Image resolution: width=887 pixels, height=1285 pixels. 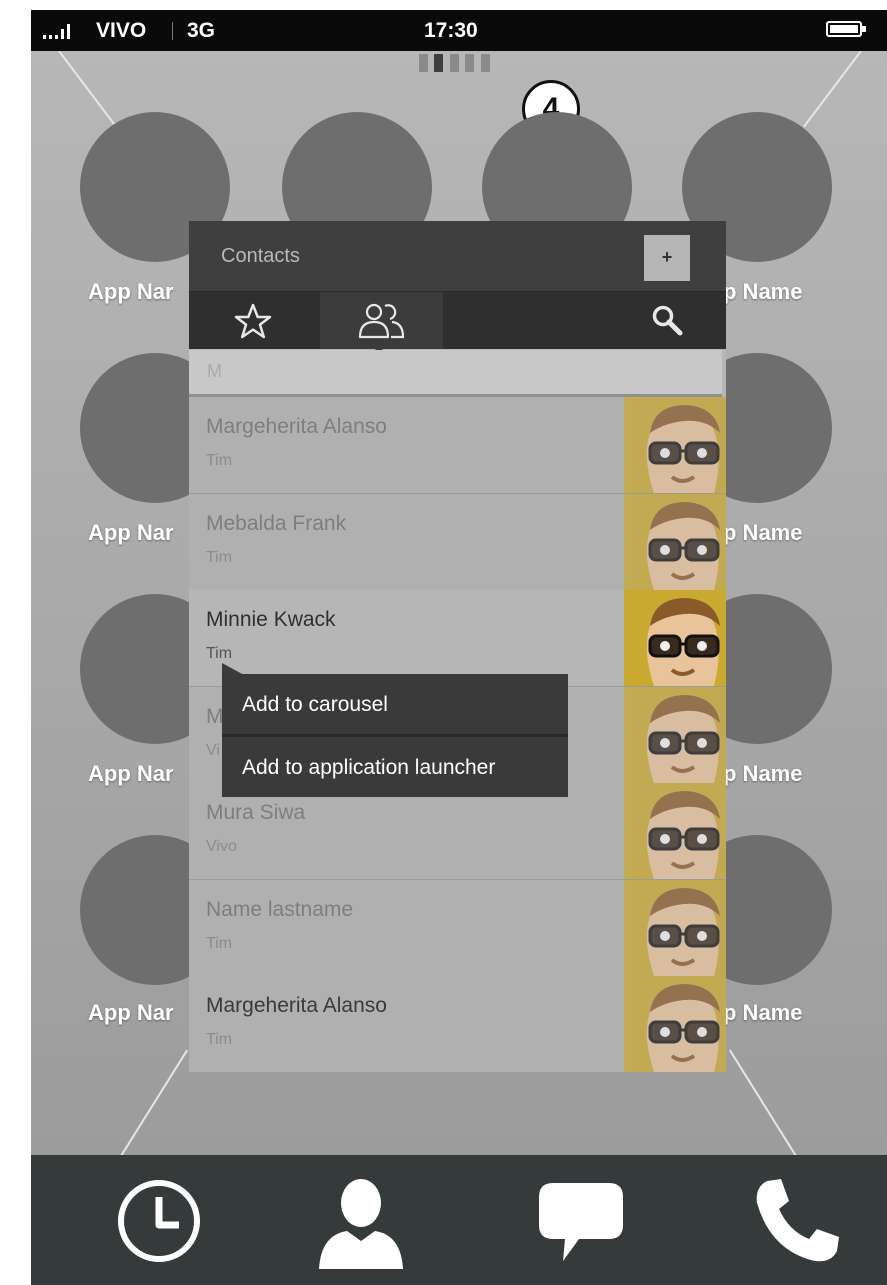 I want to click on contacts-header: Contacts +, so click(x=457, y=256).